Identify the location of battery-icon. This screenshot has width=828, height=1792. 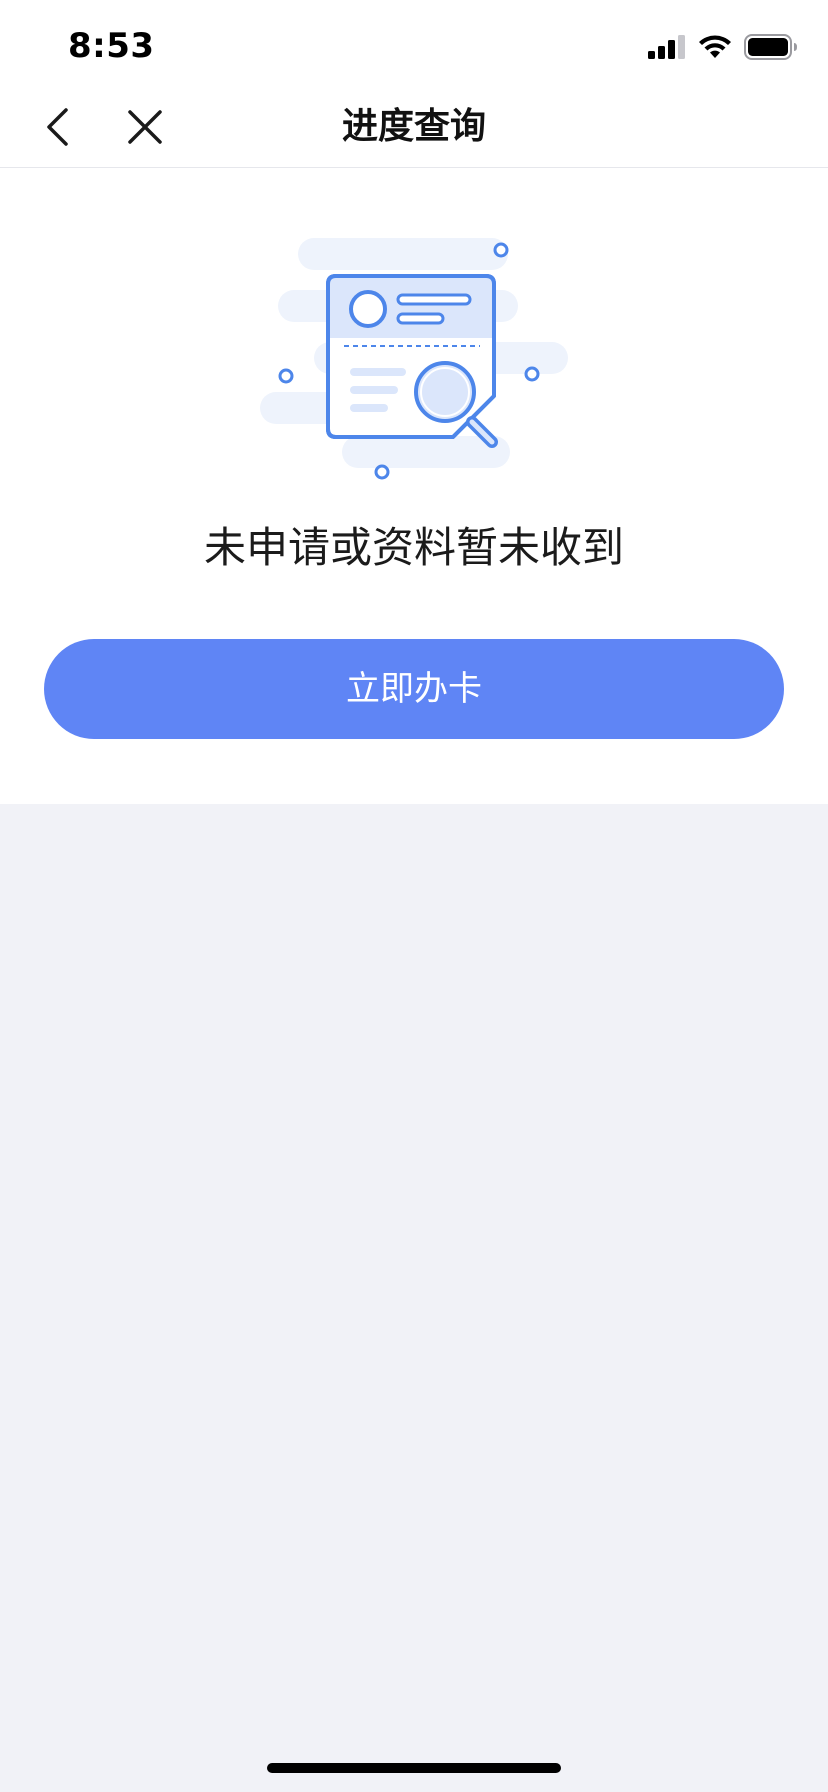
(770, 47).